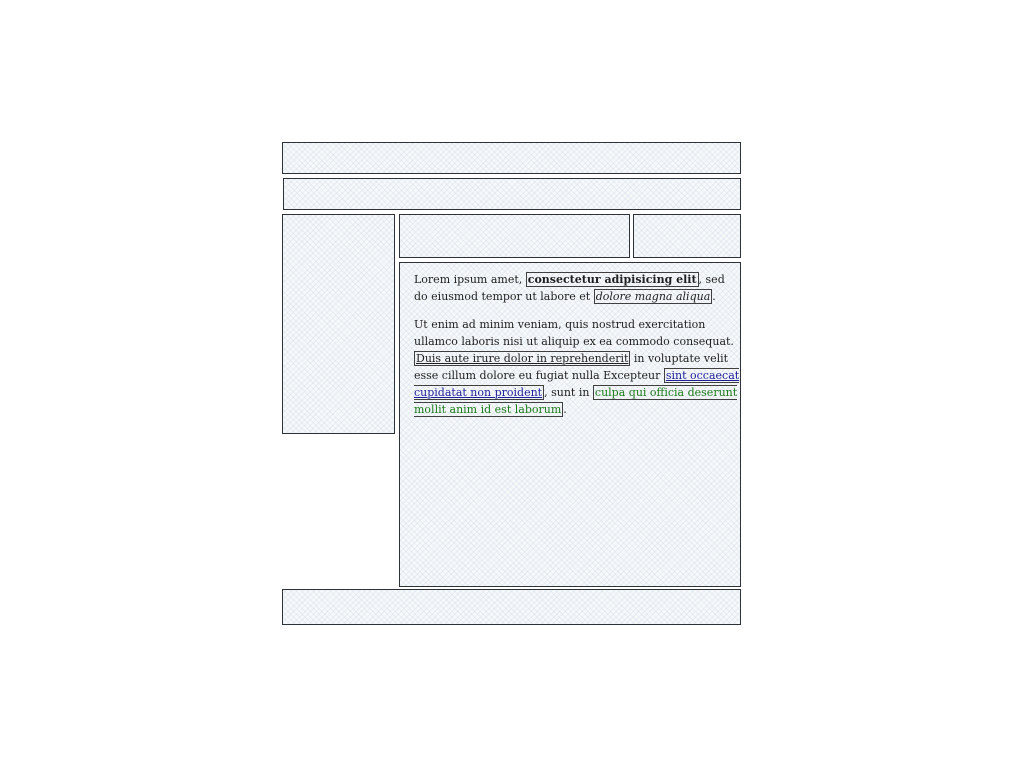 This screenshot has height=768, width=1024. What do you see at coordinates (612, 279) in the screenshot?
I see `bold-text: consectetur adipisicing elit` at bounding box center [612, 279].